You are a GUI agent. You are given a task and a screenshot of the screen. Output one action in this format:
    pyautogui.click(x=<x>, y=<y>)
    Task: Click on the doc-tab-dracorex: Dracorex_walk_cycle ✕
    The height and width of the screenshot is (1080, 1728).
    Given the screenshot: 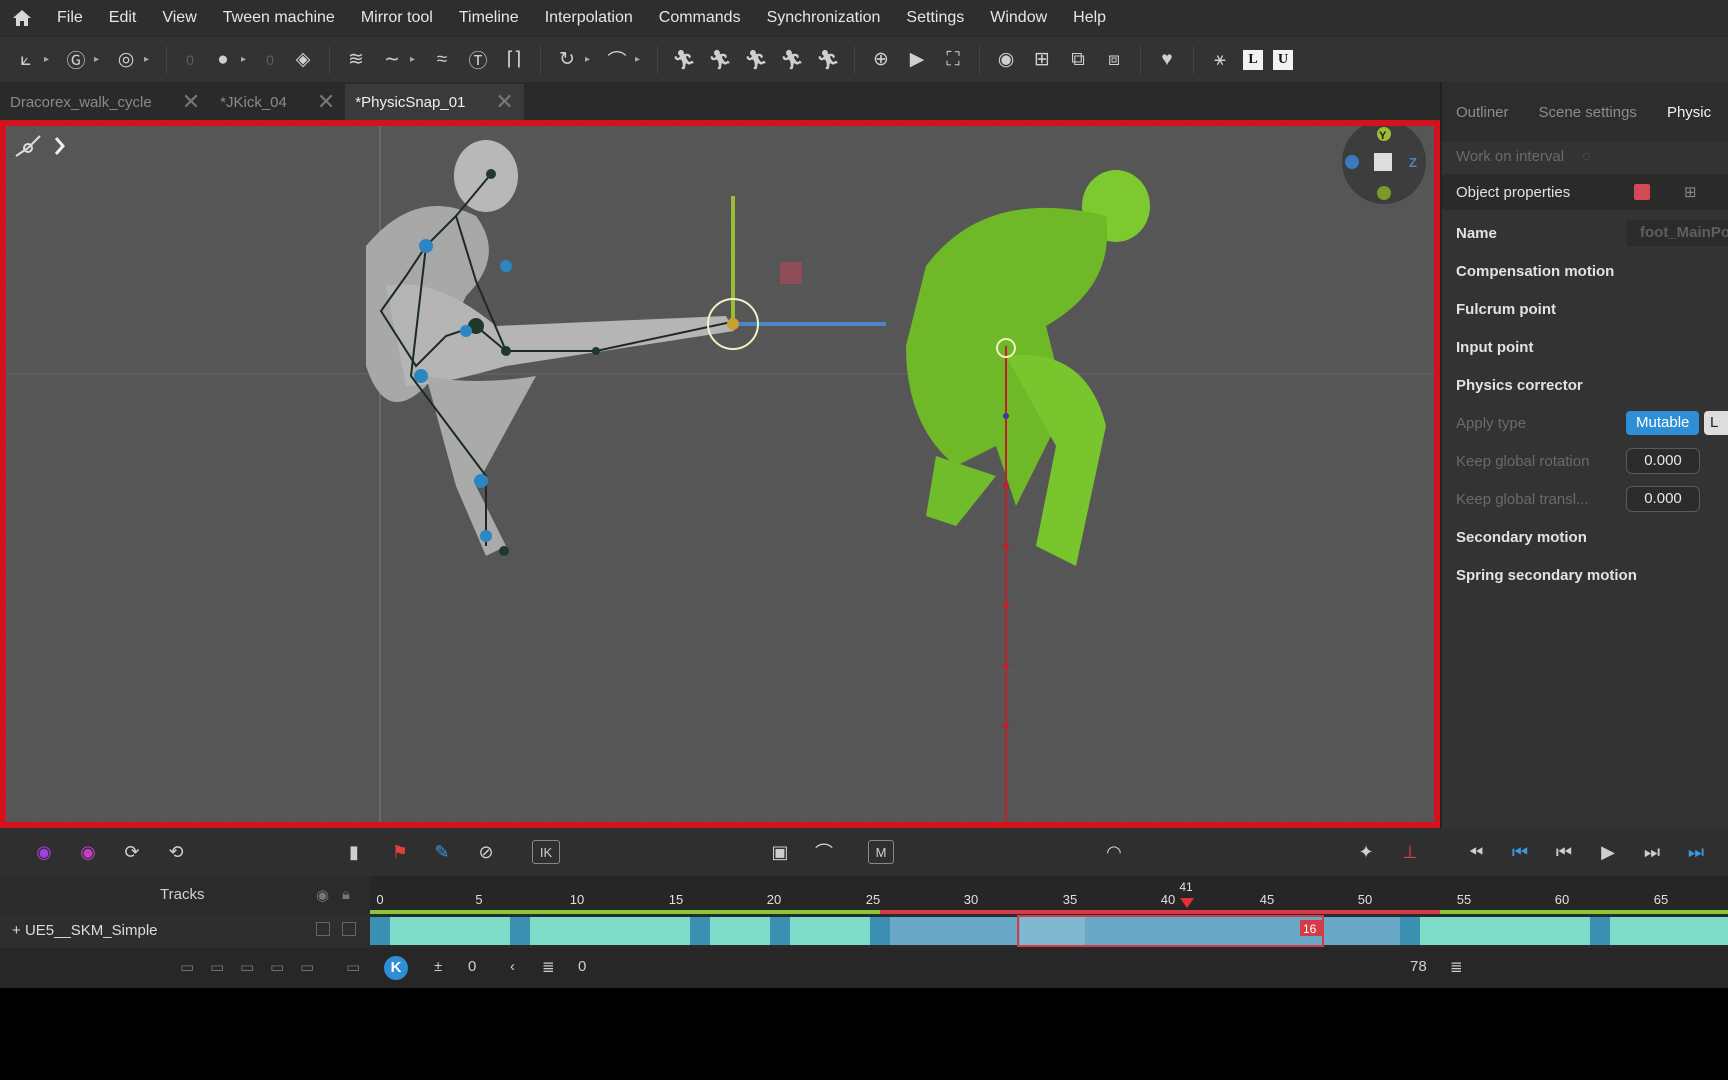 What is the action you would take?
    pyautogui.click(x=105, y=102)
    